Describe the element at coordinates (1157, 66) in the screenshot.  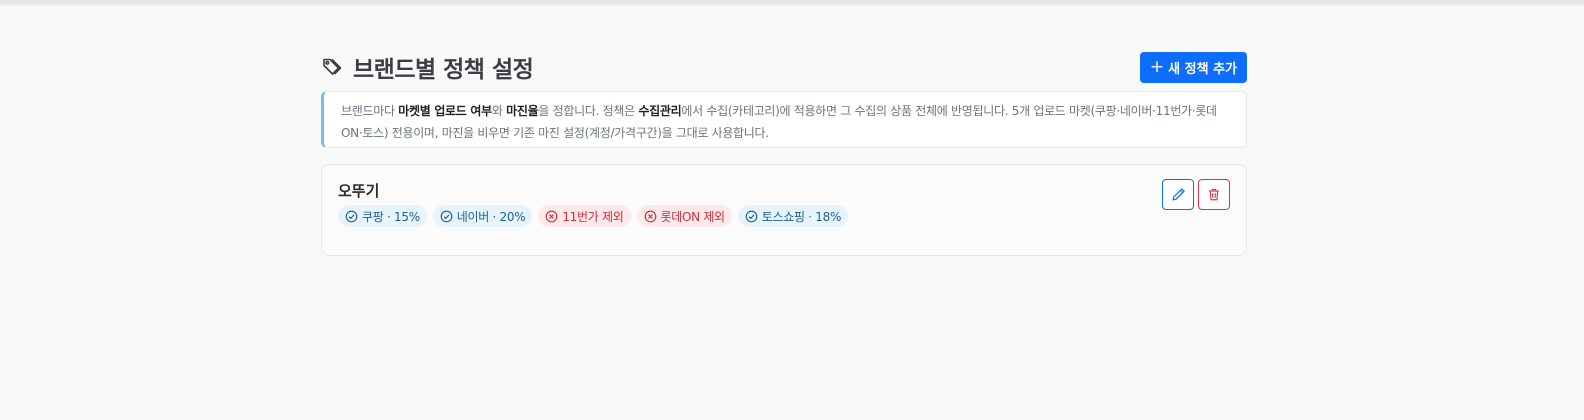
I see `plus-icon: +` at that location.